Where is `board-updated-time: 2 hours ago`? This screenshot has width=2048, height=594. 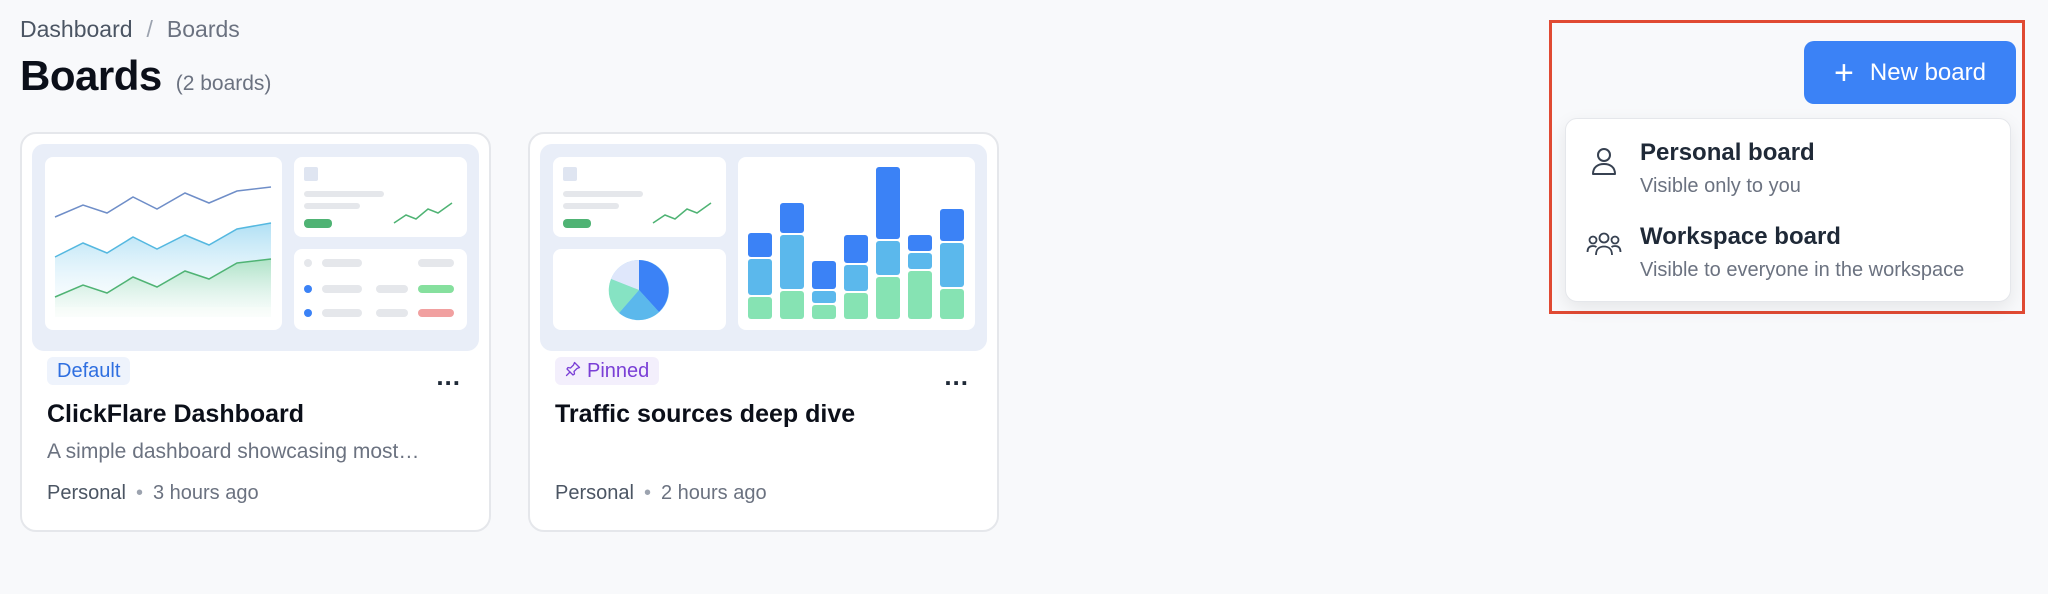 board-updated-time: 2 hours ago is located at coordinates (713, 493).